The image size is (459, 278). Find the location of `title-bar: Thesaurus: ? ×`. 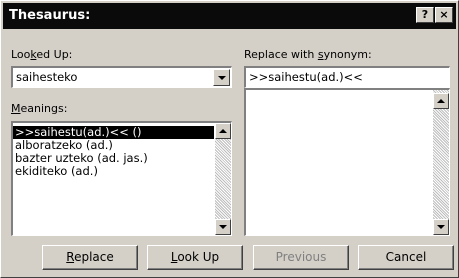

title-bar: Thesaurus: ? × is located at coordinates (229, 16).